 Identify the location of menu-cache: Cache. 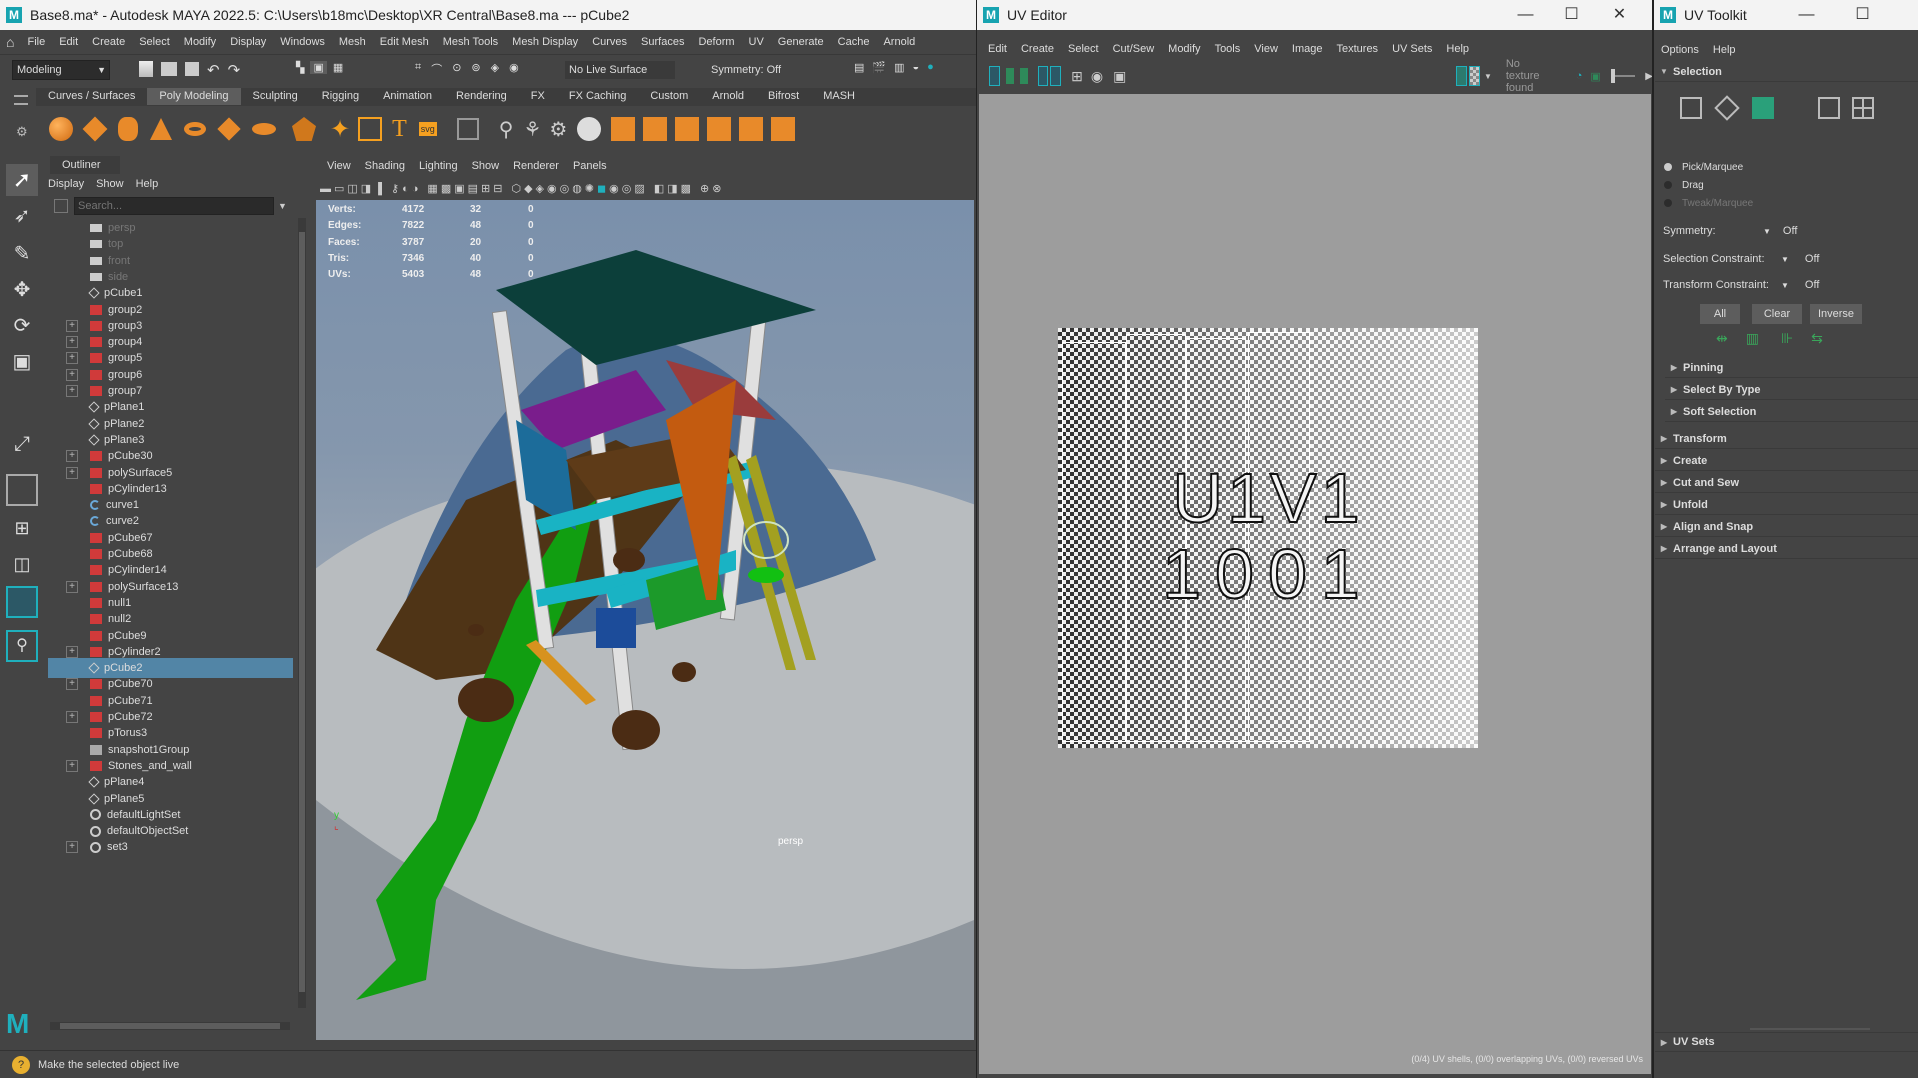
(854, 42).